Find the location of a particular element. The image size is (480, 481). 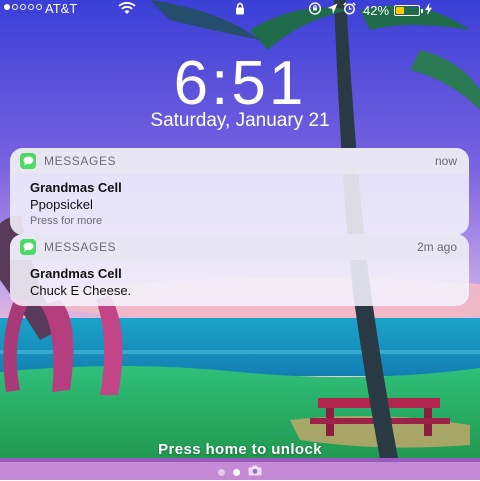

carrier-name: AT&T is located at coordinates (61, 8).